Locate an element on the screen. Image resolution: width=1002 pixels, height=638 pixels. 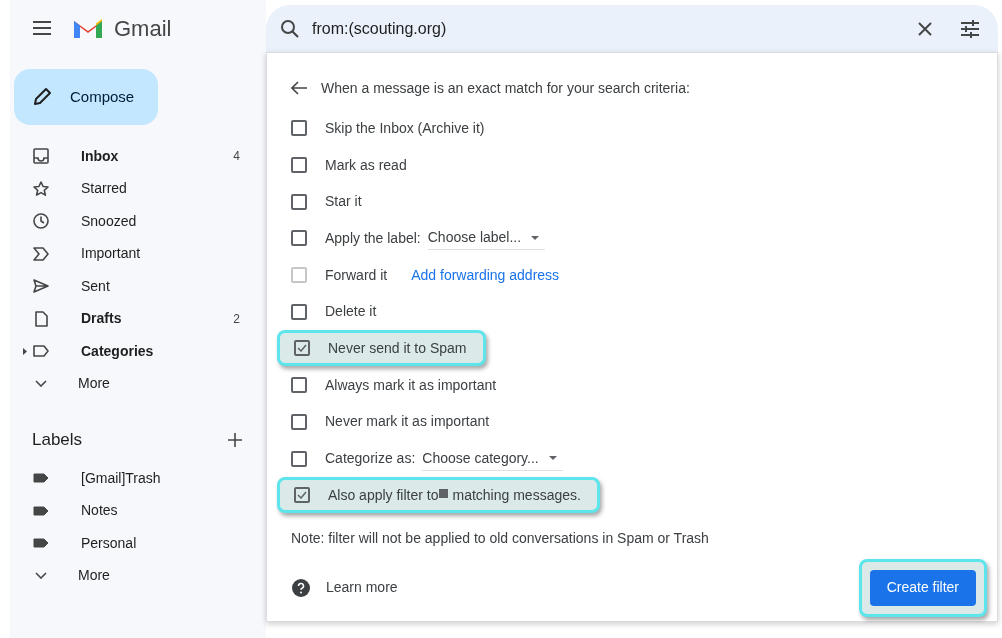
option-label: Always mark it as important is located at coordinates (411, 385).